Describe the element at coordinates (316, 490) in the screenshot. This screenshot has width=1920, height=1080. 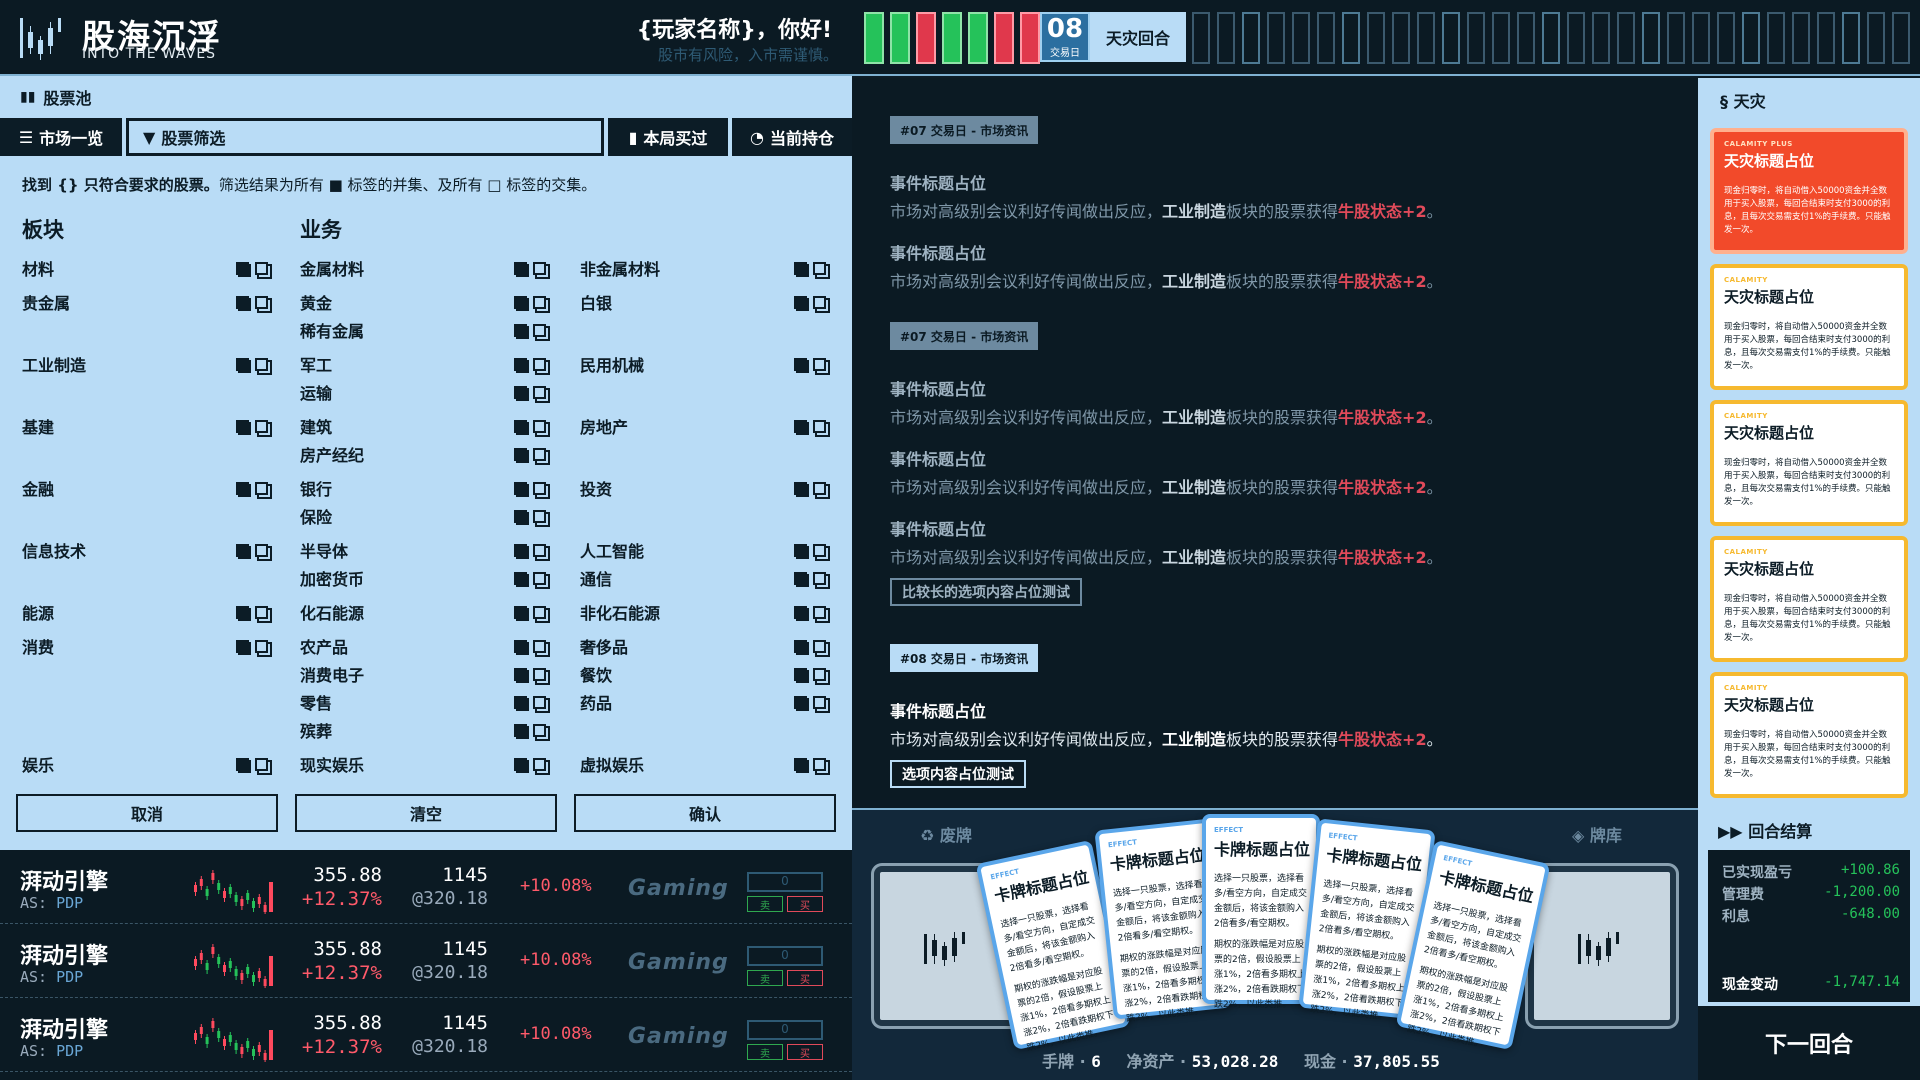
I see `business-filter-item: 银行` at that location.